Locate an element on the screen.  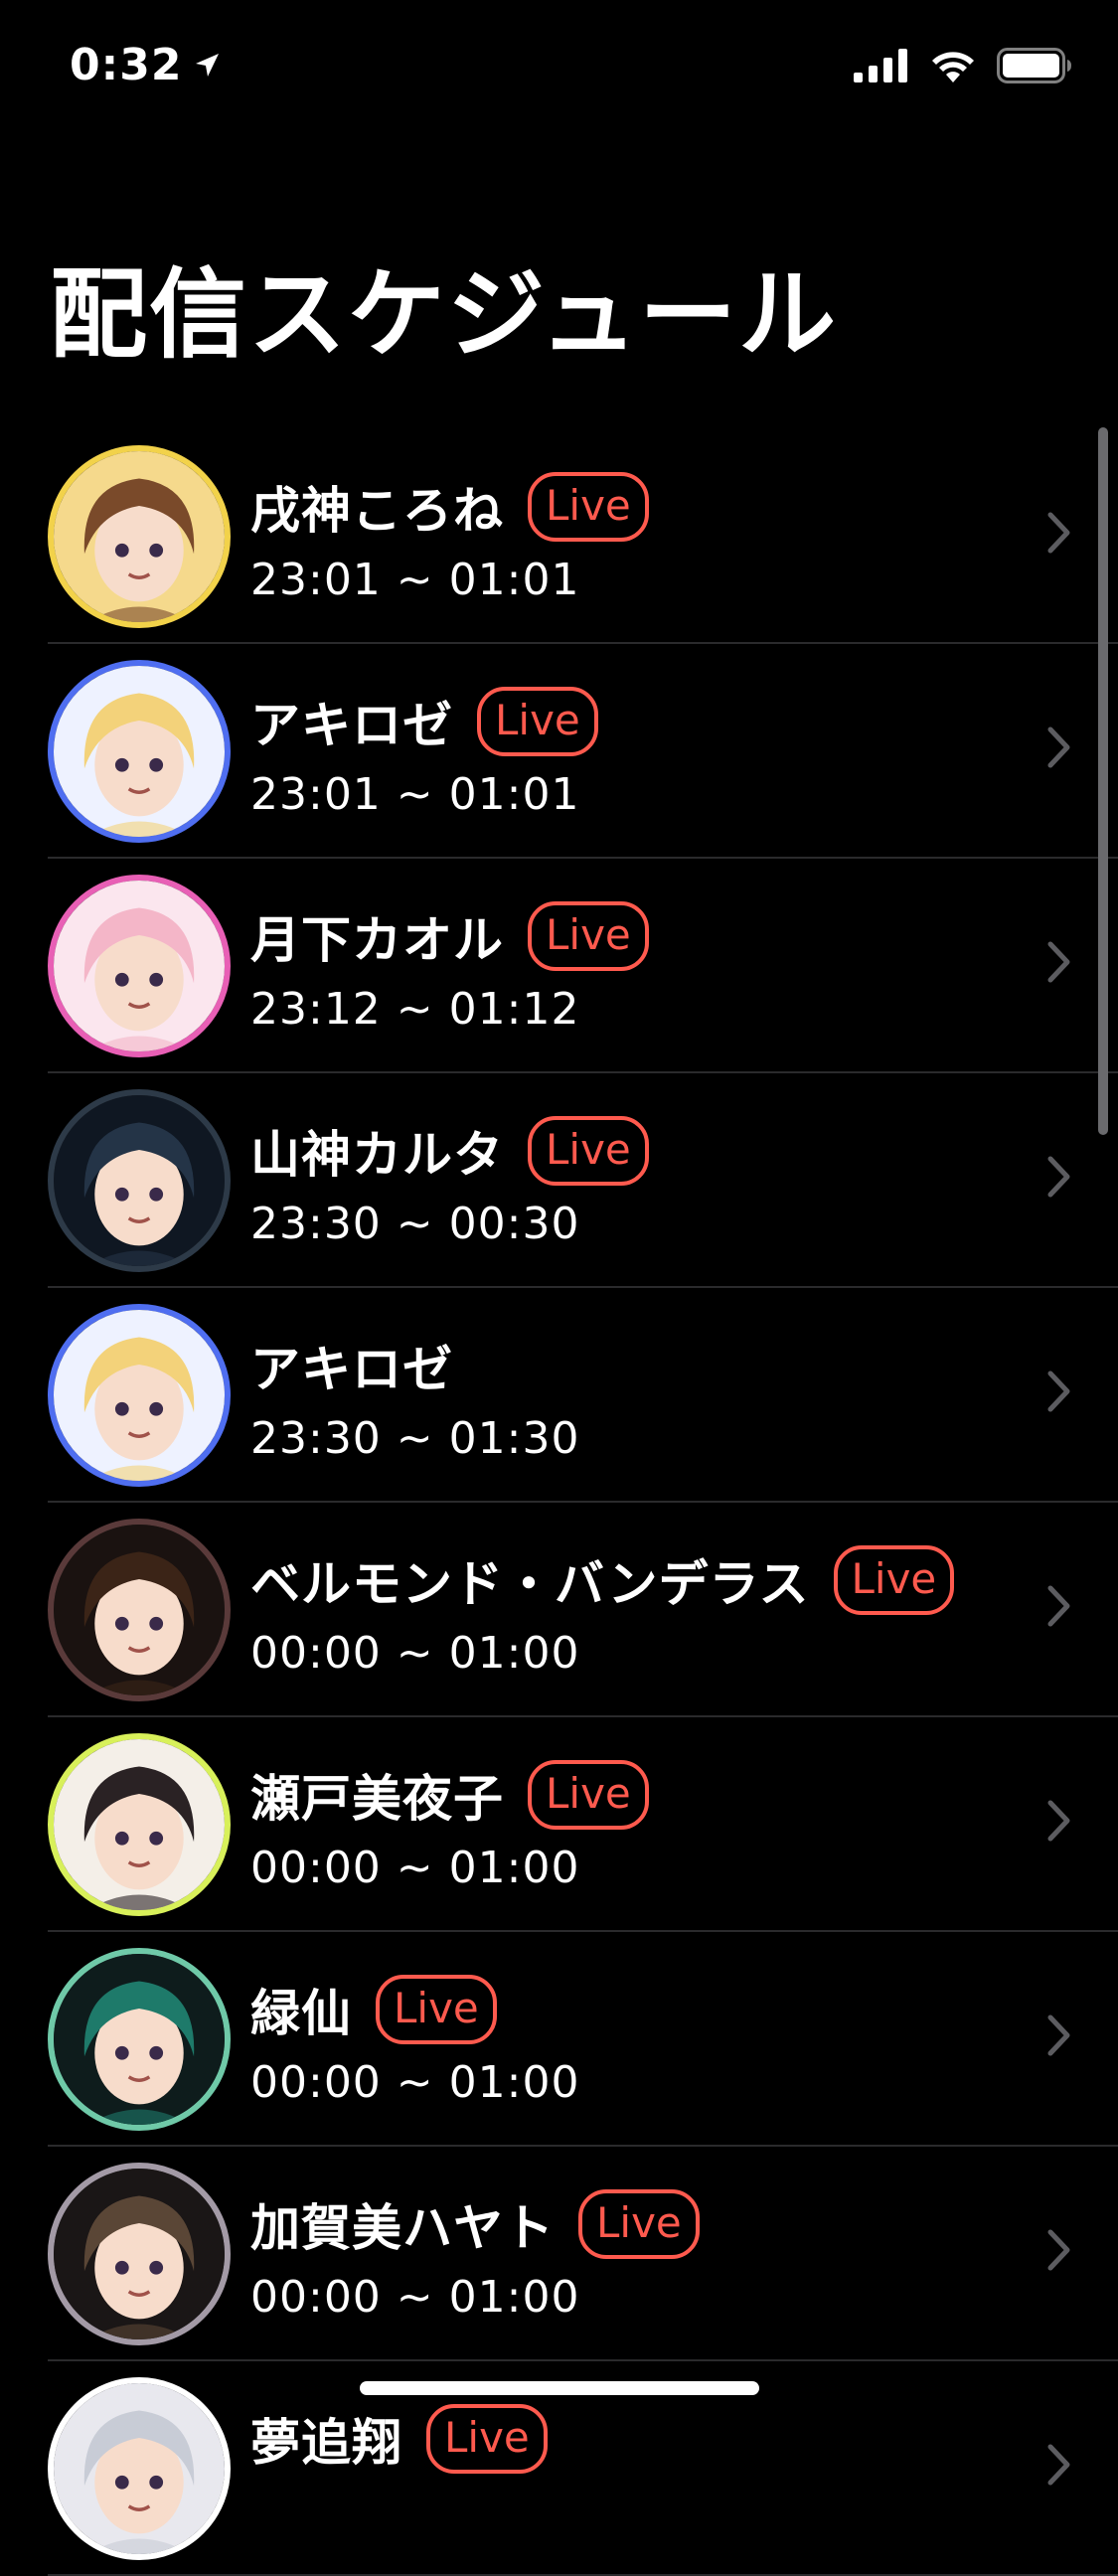
page-title: 配信スケジュール is located at coordinates (445, 315).